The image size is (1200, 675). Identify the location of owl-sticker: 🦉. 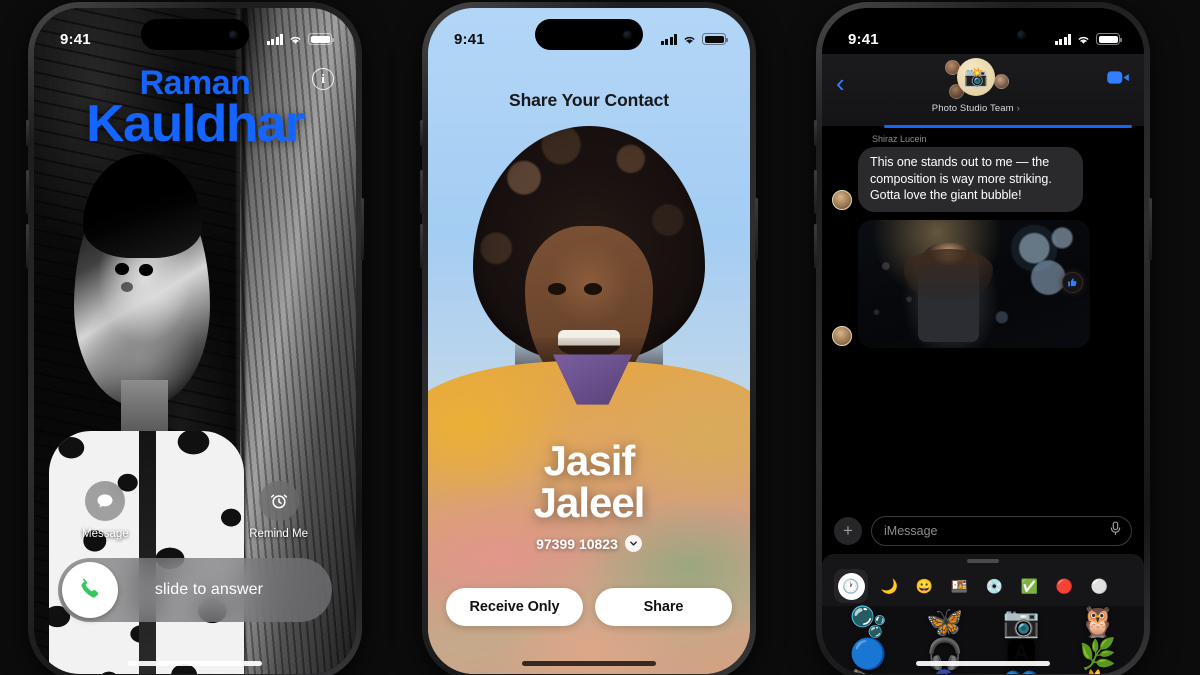
(1097, 623).